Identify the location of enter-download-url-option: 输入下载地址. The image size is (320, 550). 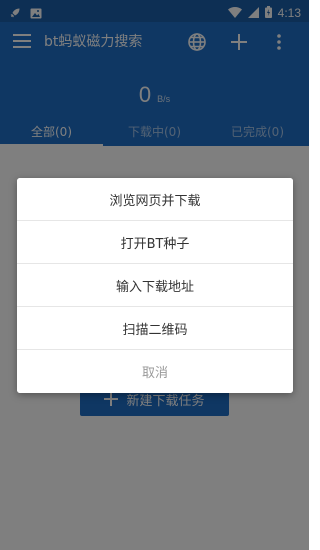
(155, 285).